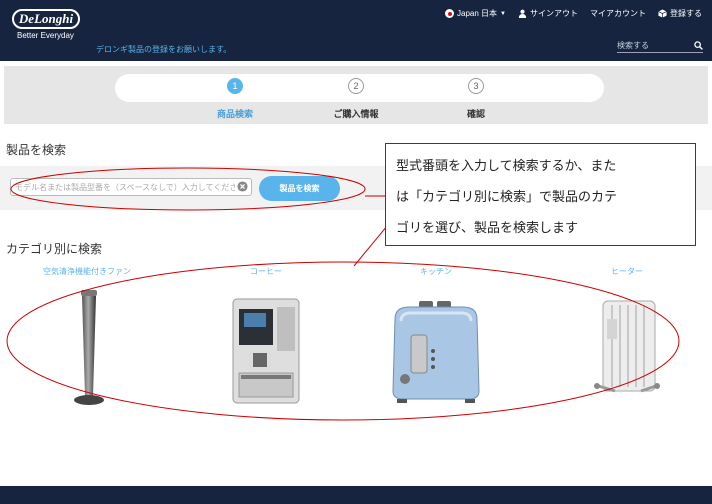  What do you see at coordinates (89, 347) in the screenshot?
I see `tower-fan-icon` at bounding box center [89, 347].